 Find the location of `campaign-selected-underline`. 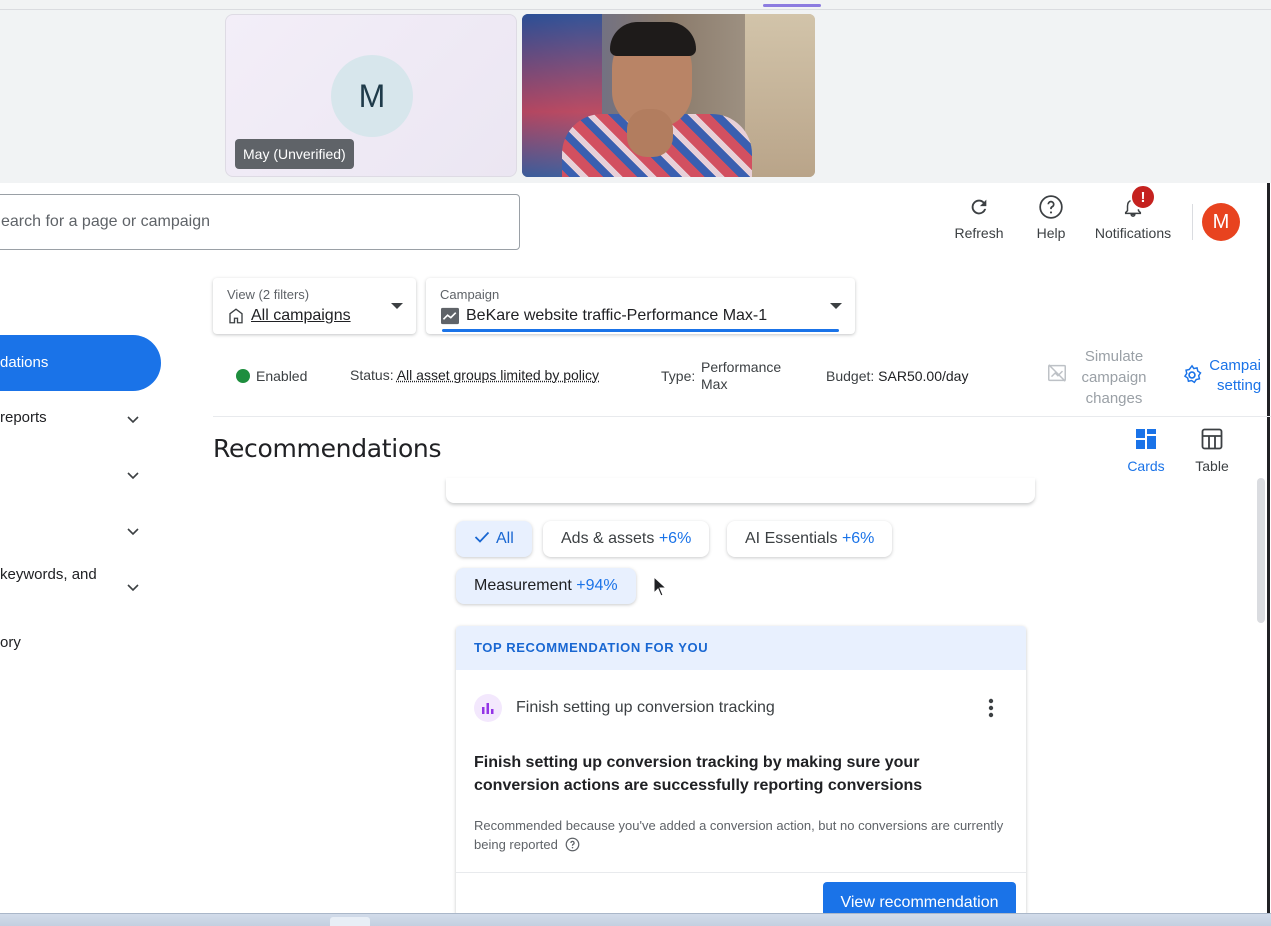

campaign-selected-underline is located at coordinates (640, 330).